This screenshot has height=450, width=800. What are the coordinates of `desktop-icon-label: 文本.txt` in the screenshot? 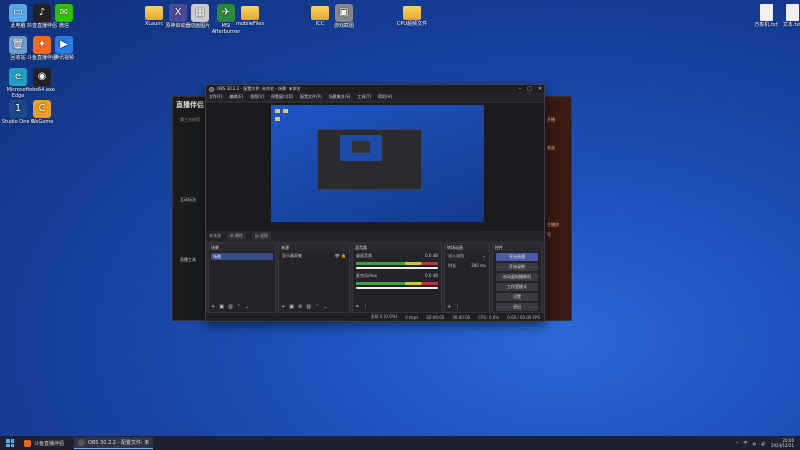 It's located at (791, 25).